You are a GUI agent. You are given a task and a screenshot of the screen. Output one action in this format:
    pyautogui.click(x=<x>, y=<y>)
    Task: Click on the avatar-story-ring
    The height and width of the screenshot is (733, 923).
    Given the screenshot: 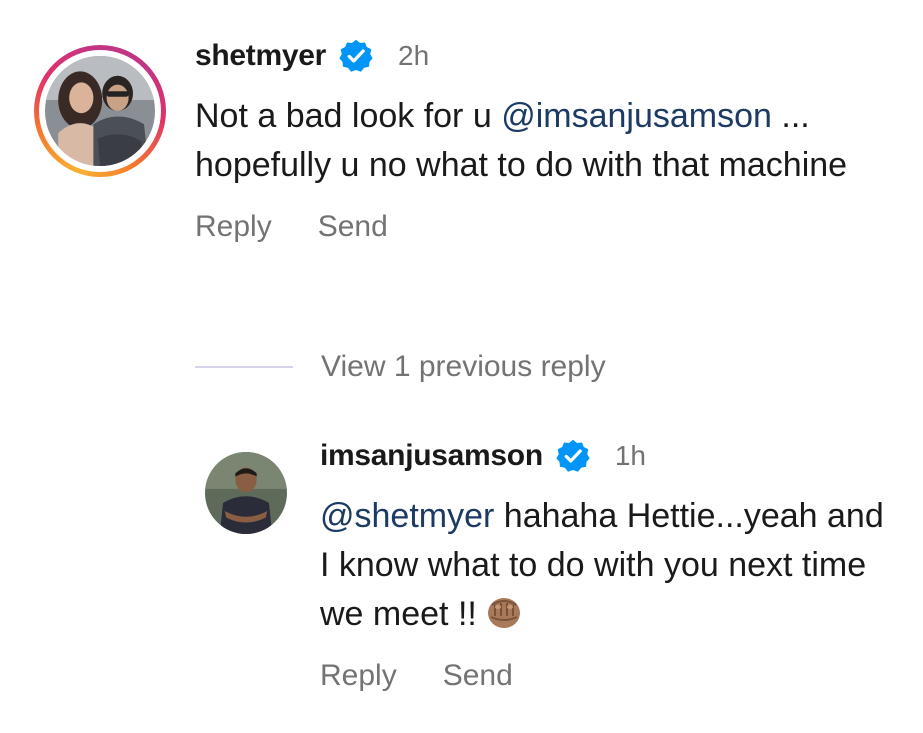 What is the action you would take?
    pyautogui.click(x=100, y=111)
    